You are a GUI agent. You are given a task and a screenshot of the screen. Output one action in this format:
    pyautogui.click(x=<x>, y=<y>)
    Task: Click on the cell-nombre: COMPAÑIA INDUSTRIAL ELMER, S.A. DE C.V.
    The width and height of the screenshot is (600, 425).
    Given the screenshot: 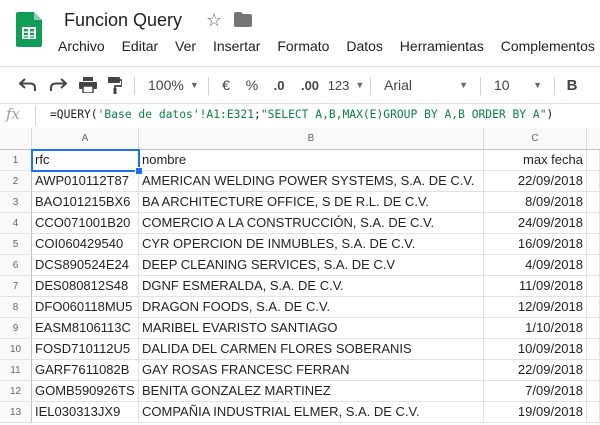 What is the action you would take?
    pyautogui.click(x=311, y=412)
    